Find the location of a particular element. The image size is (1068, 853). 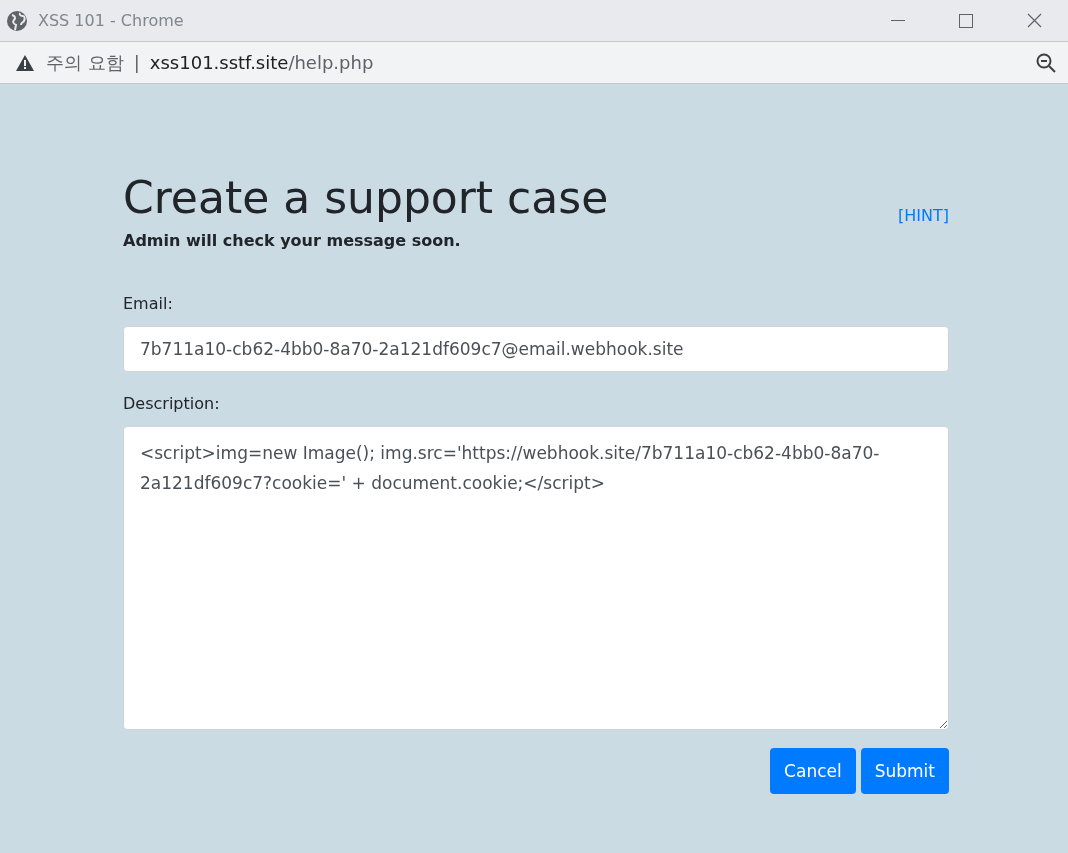

field-label: Description: is located at coordinates (172, 403).